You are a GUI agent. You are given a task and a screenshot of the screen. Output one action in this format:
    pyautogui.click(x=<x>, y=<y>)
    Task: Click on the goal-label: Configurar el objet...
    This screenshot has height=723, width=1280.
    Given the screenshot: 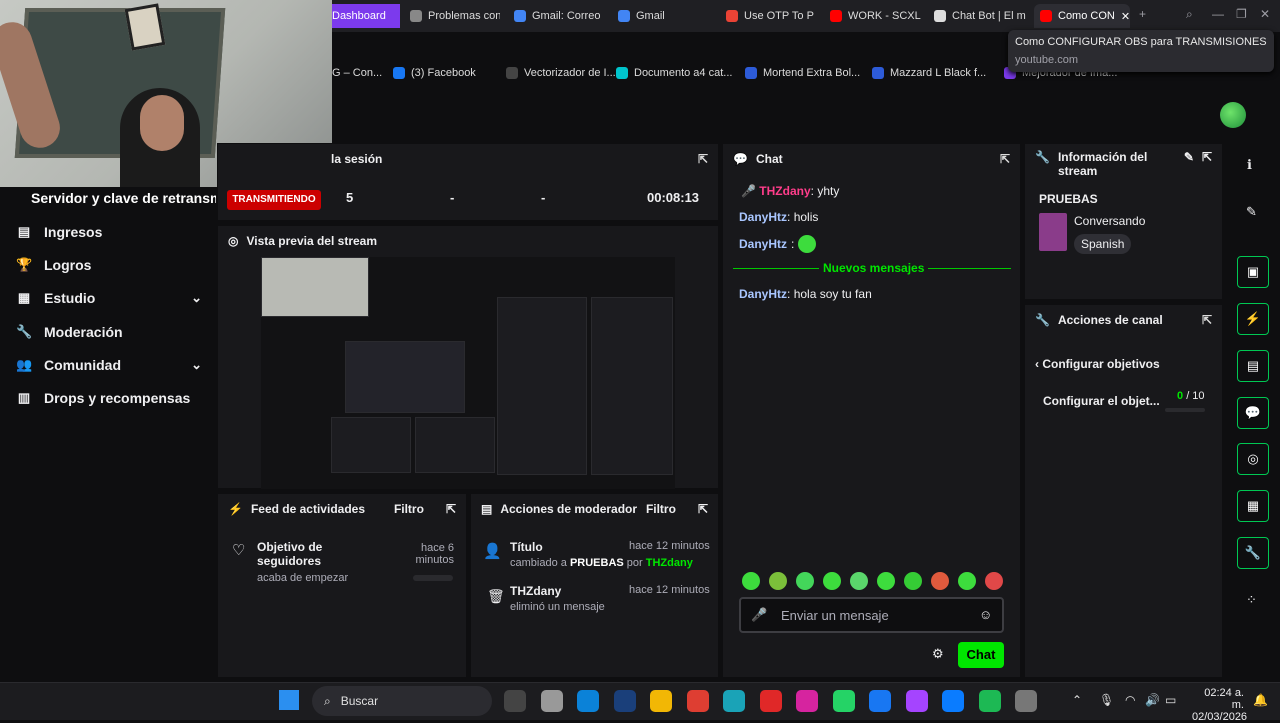 What is the action you would take?
    pyautogui.click(x=1101, y=401)
    